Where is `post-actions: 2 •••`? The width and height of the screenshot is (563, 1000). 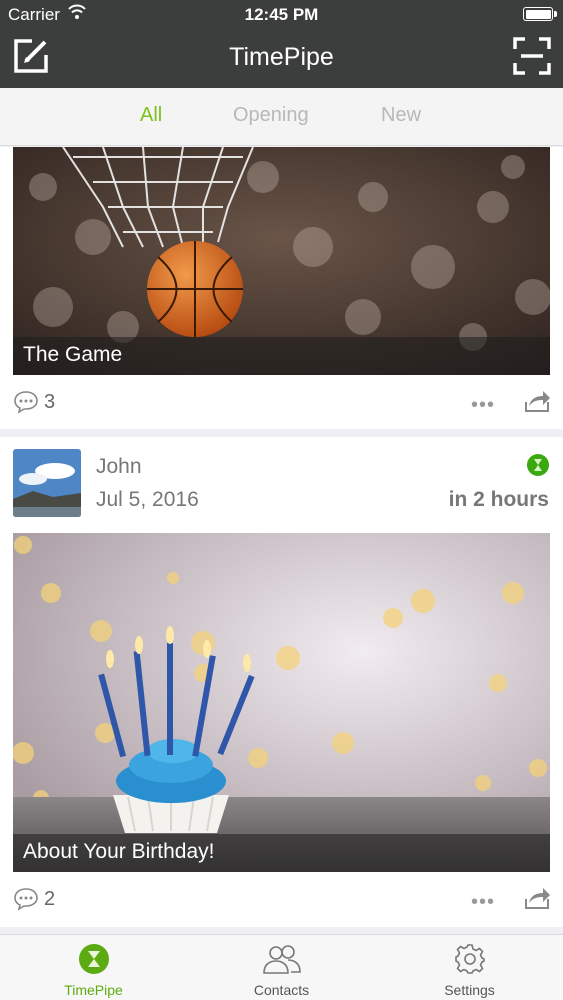 post-actions: 2 ••• is located at coordinates (281, 899).